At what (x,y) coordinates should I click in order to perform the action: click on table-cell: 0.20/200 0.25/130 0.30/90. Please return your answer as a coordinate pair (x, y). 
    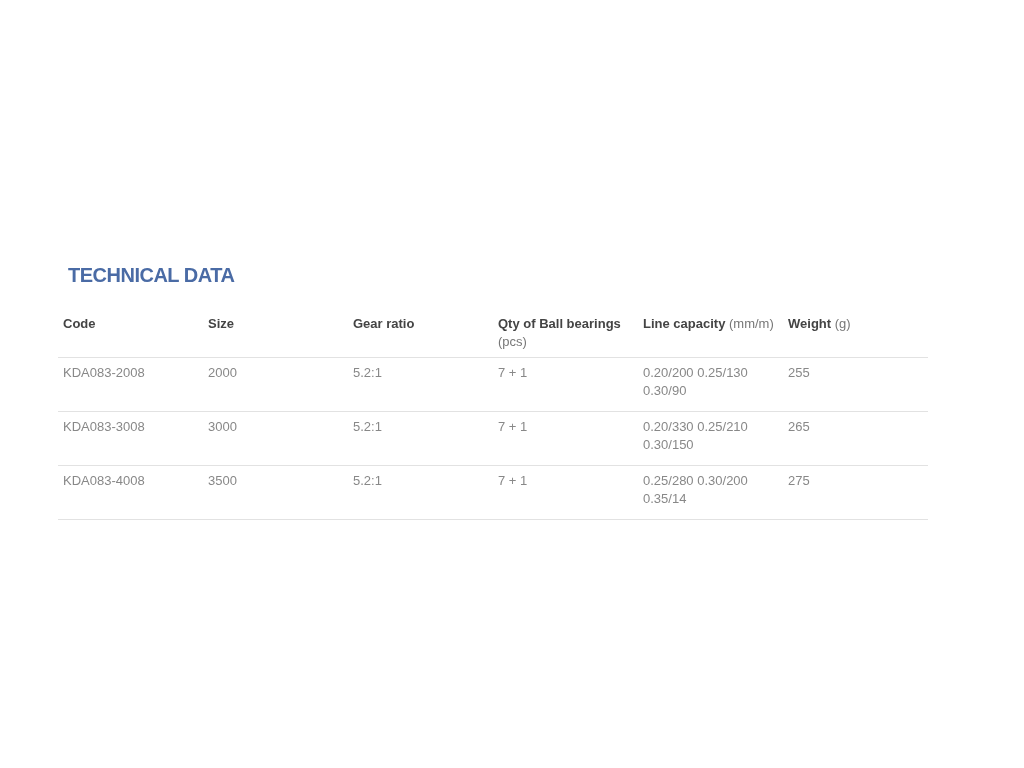
    Looking at the image, I should click on (695, 381).